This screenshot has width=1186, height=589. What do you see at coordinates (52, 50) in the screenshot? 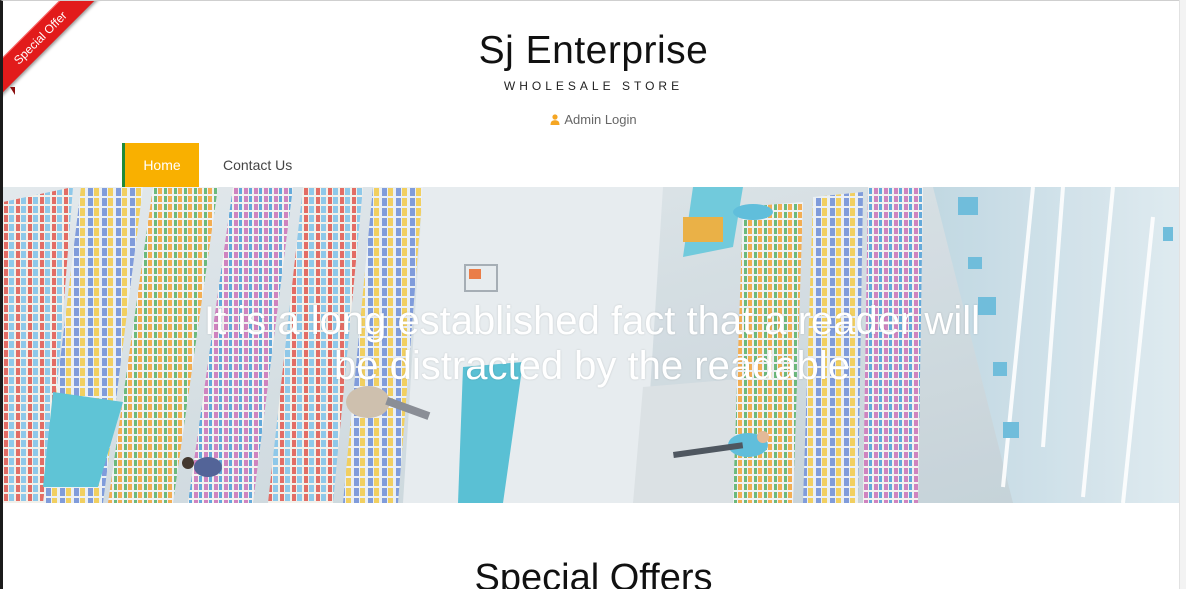
I see `ribbon-label: Special Offer` at bounding box center [52, 50].